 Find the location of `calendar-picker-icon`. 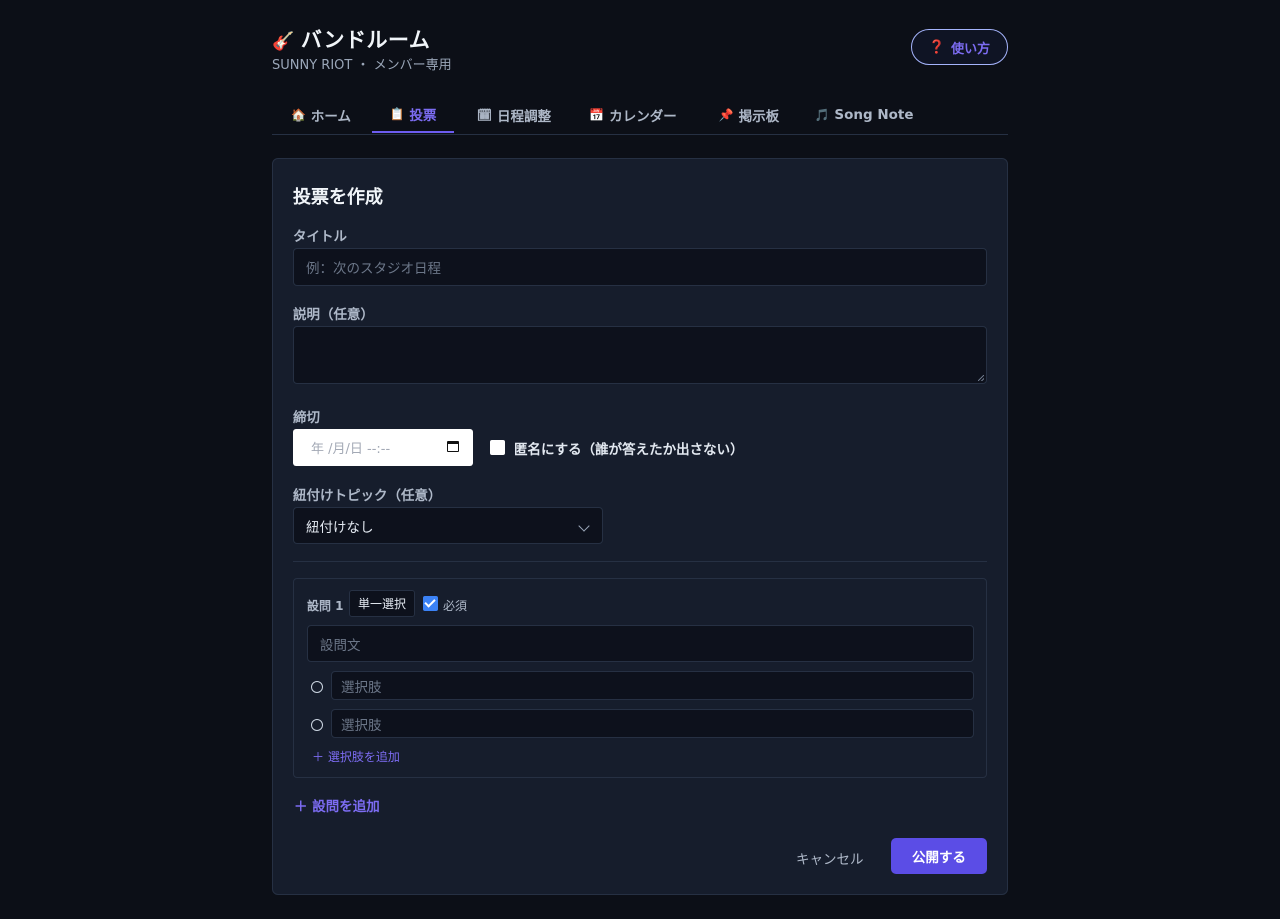

calendar-picker-icon is located at coordinates (453, 446).